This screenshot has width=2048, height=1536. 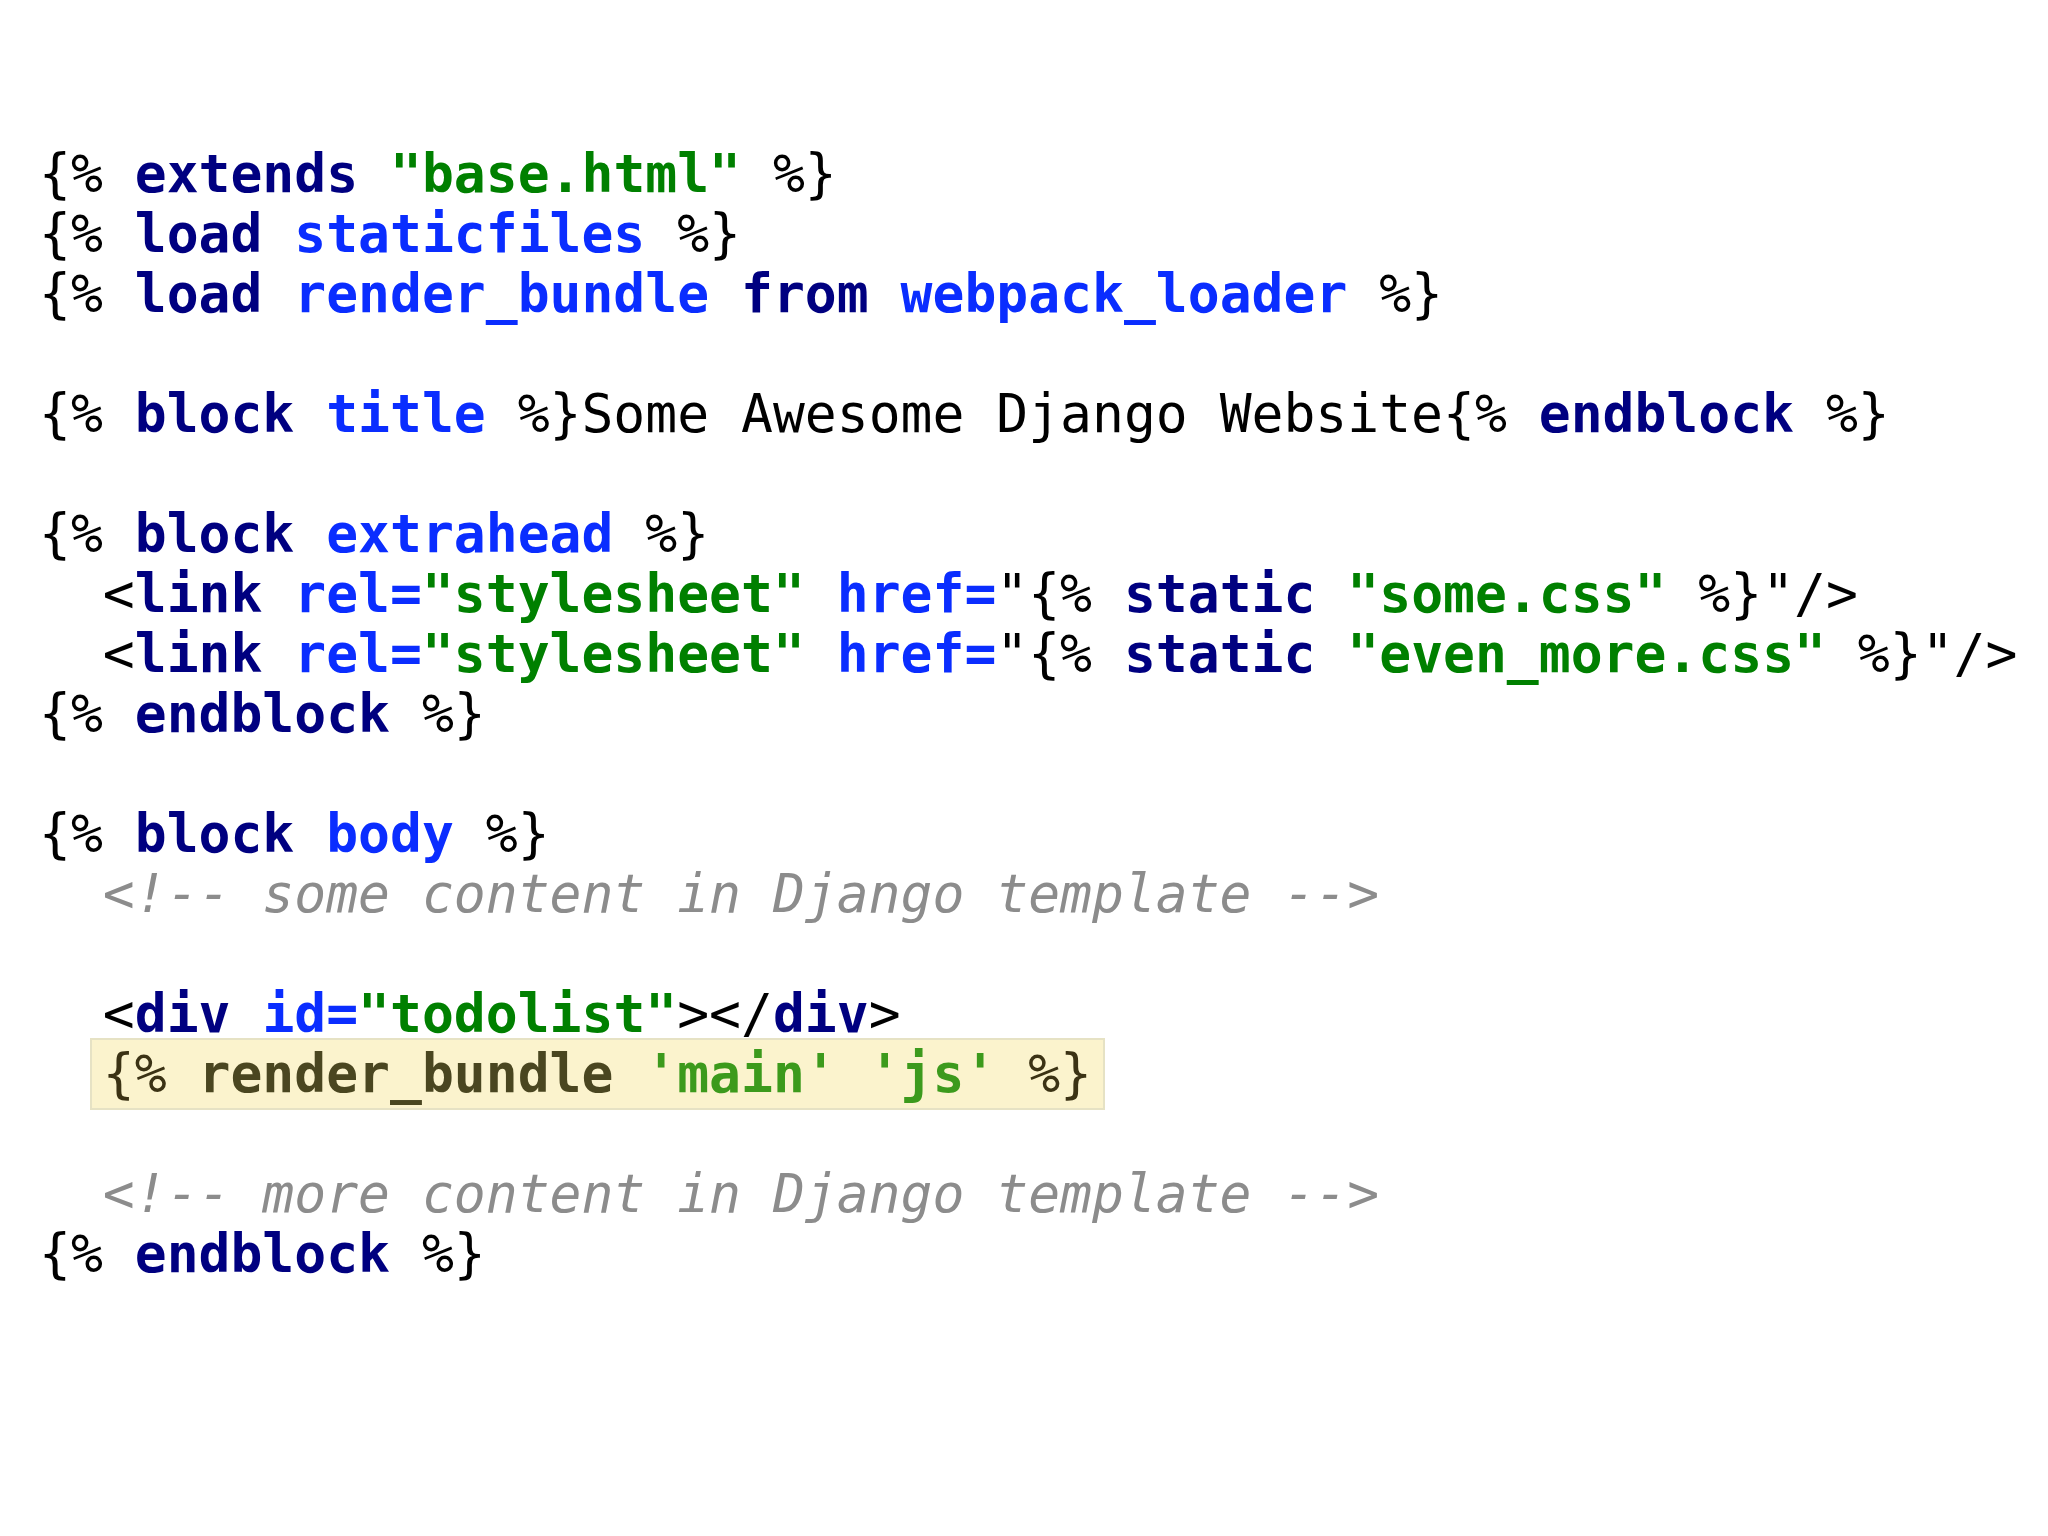 What do you see at coordinates (980, 594) in the screenshot?
I see `code-line: <link rel="stylesheet" href="{% static "some.css" %}"/>` at bounding box center [980, 594].